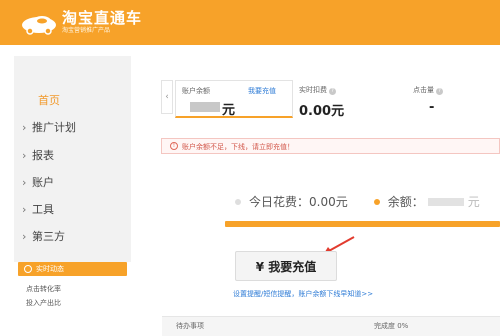 Image resolution: width=500 pixels, height=336 pixels. Describe the element at coordinates (205, 107) in the screenshot. I see `balance-blurred-value` at that location.